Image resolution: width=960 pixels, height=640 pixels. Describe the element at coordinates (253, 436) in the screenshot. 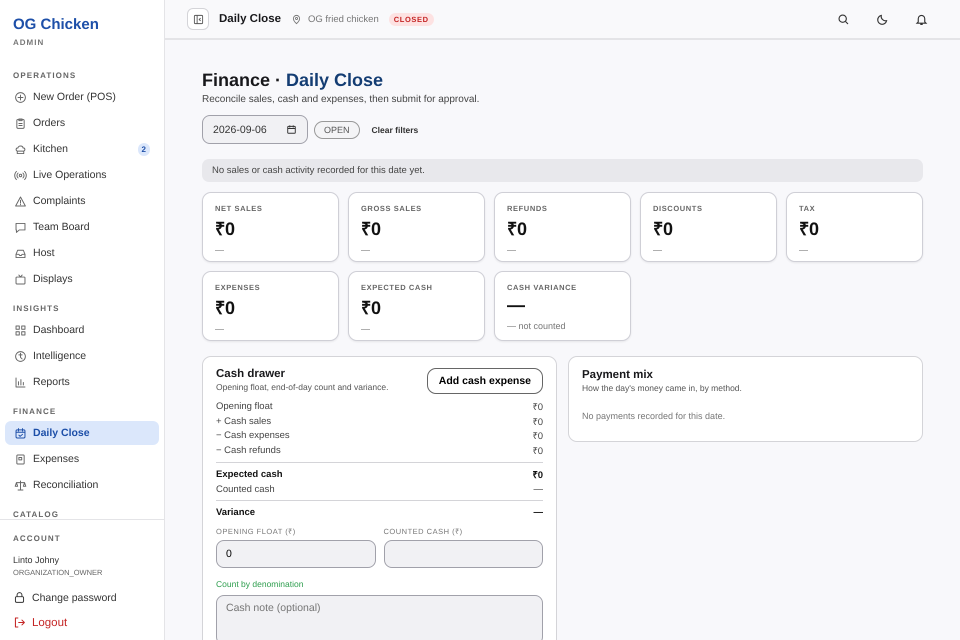

I see `line-label: − Cash expenses` at that location.